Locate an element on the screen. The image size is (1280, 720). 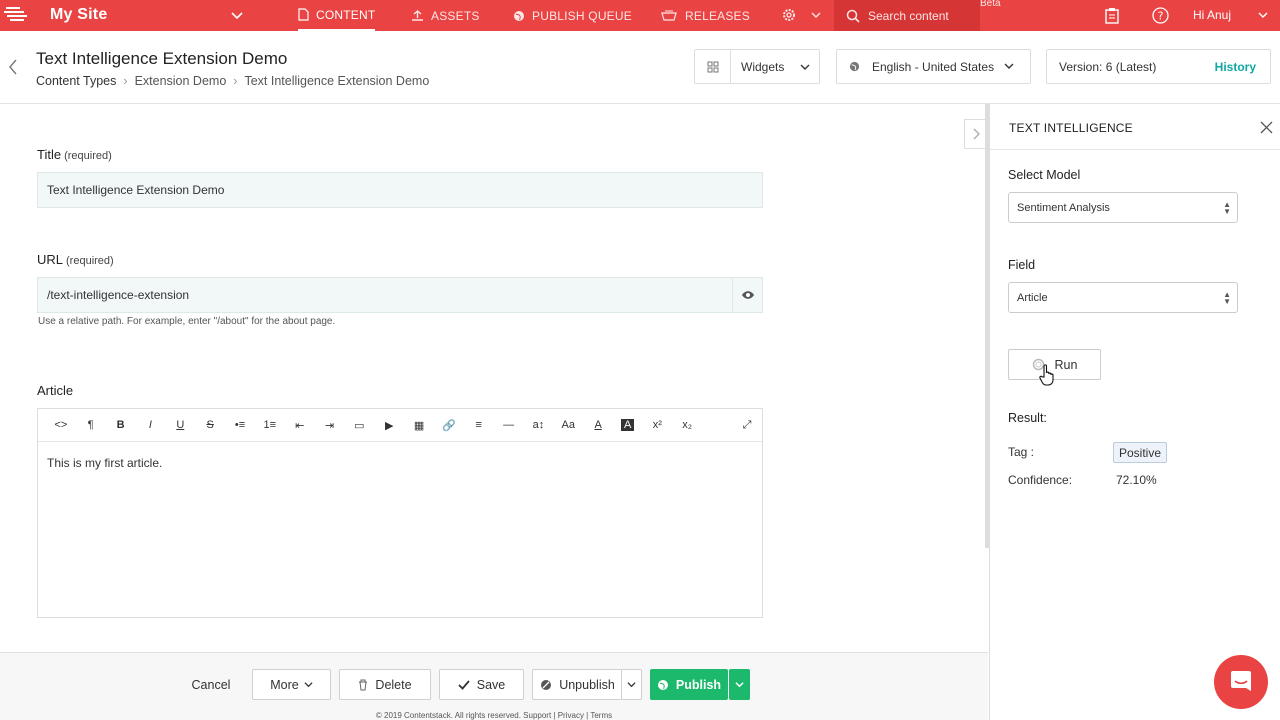
breadcrumb-content-types: Content Types is located at coordinates (76, 81).